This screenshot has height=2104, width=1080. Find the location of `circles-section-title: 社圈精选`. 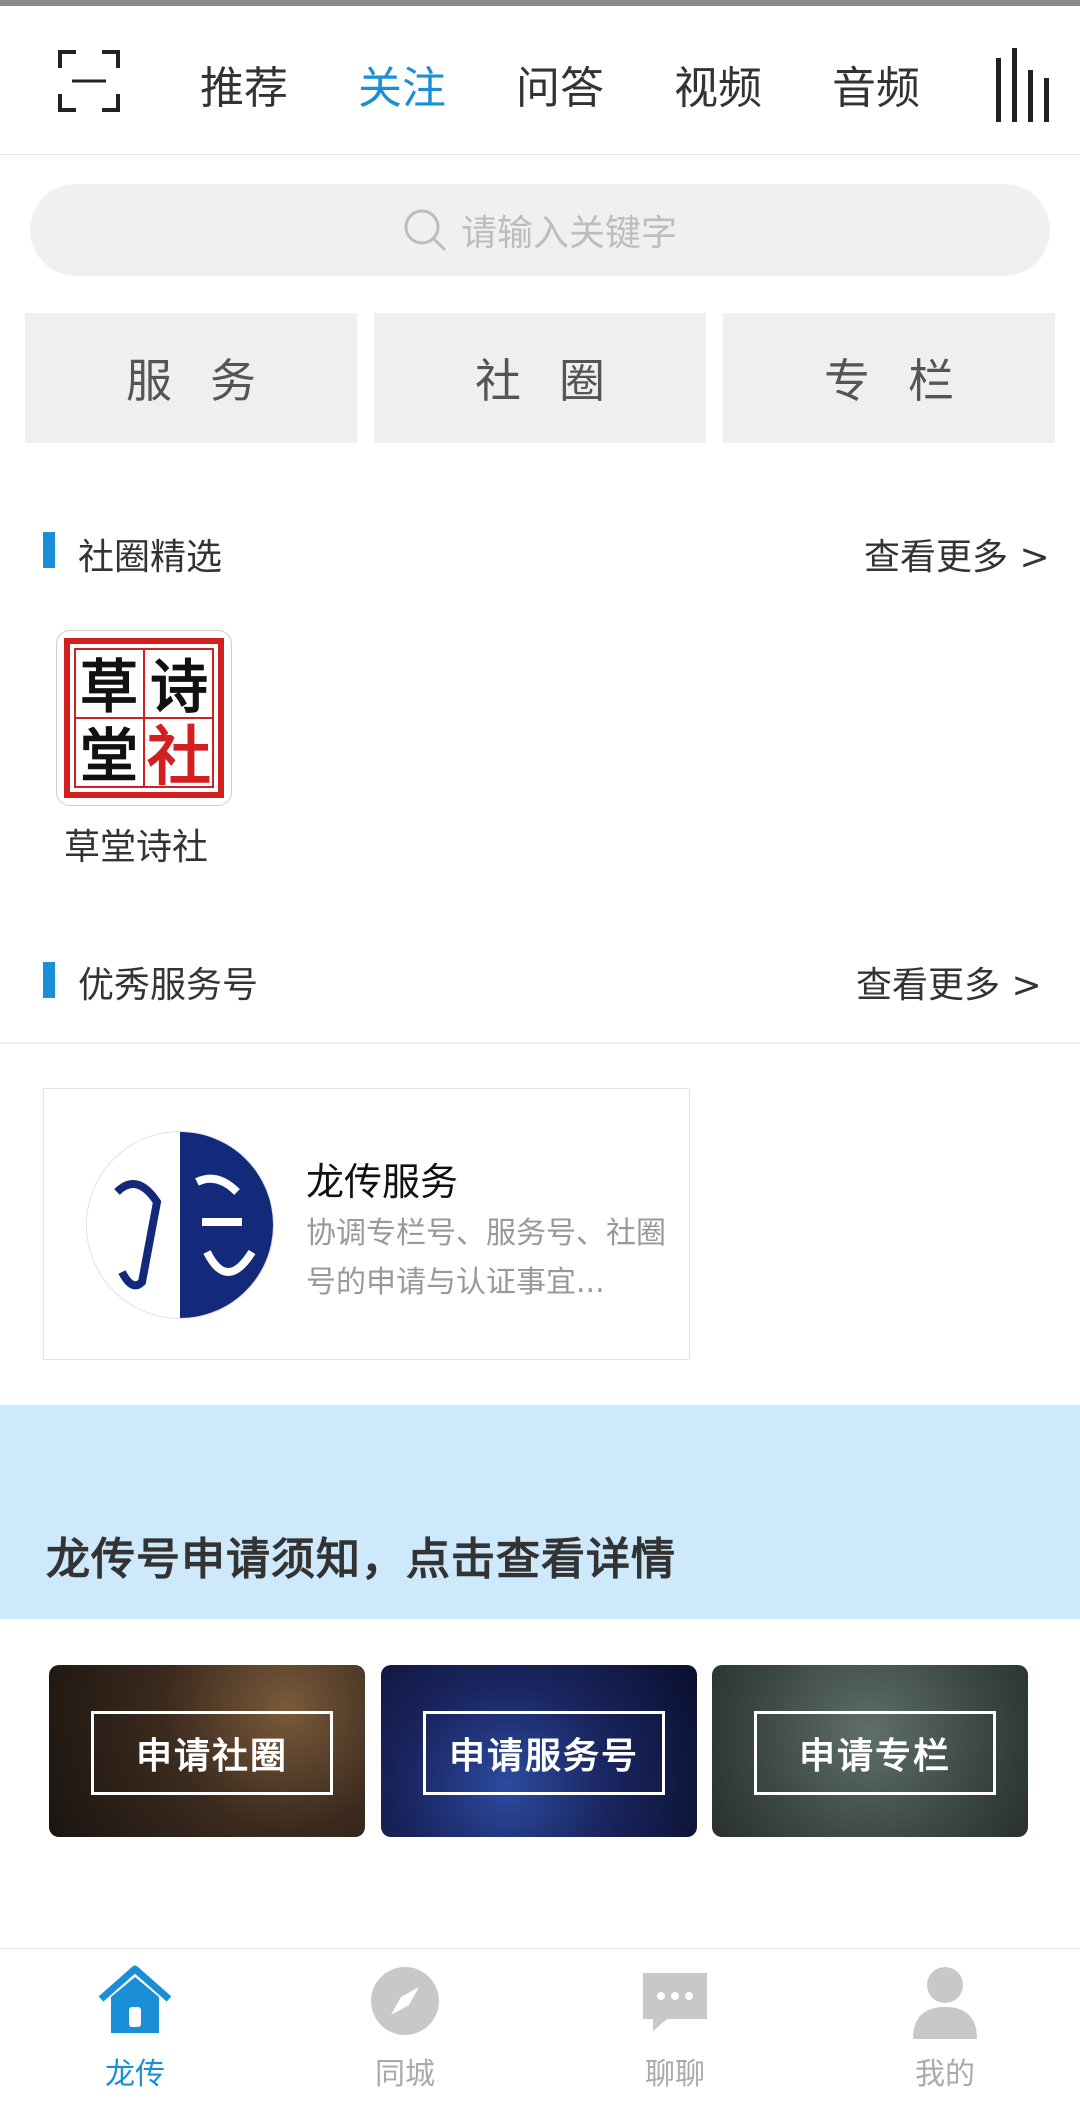

circles-section-title: 社圈精选 is located at coordinates (150, 557).